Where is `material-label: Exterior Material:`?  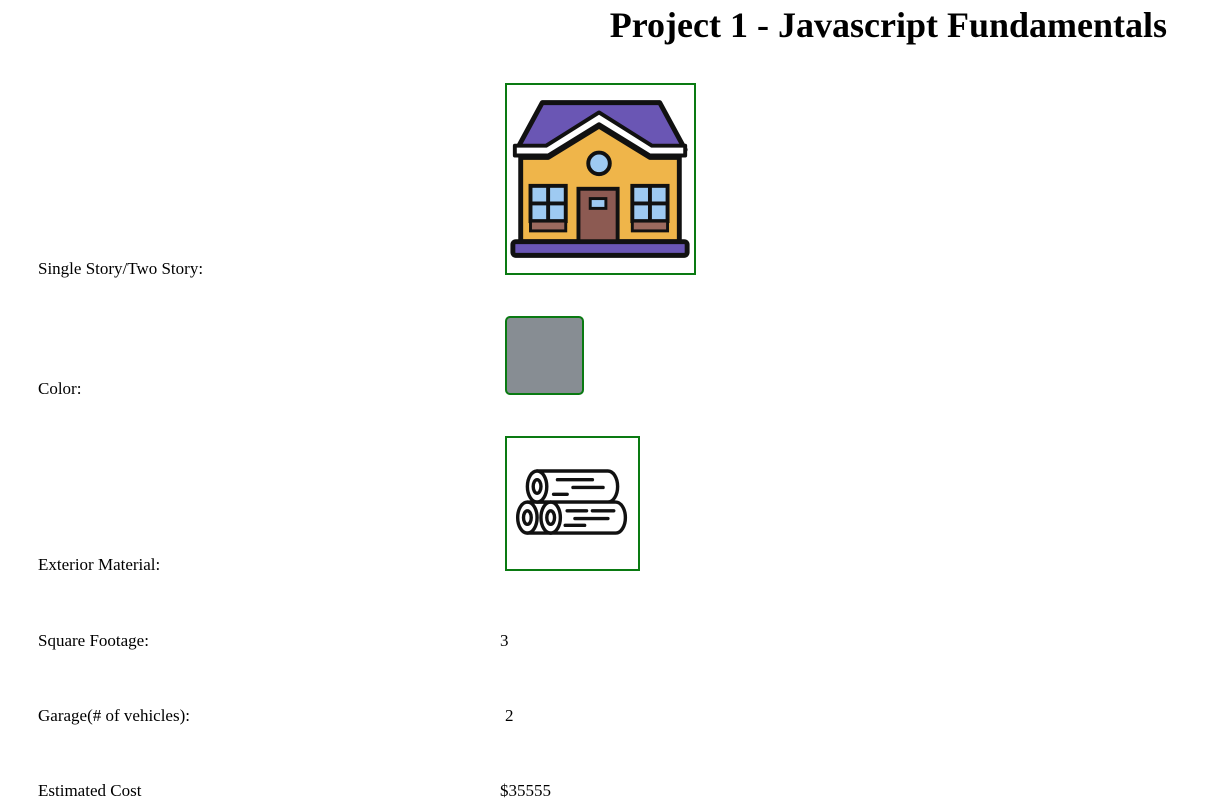
material-label: Exterior Material: is located at coordinates (99, 564).